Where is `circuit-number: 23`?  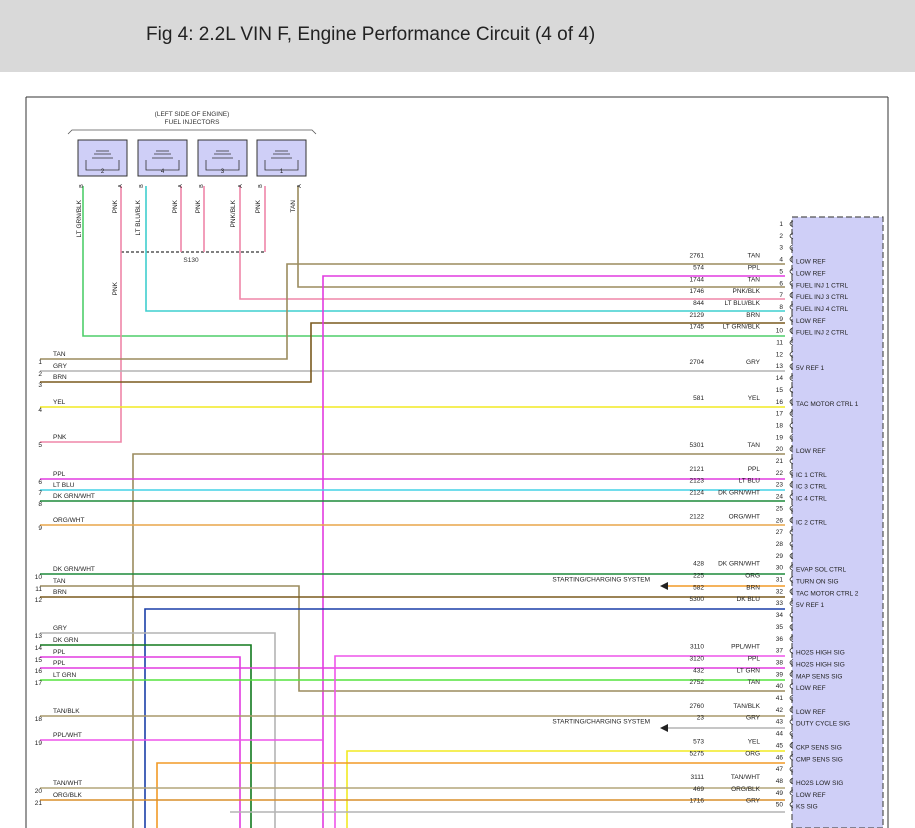 circuit-number: 23 is located at coordinates (701, 718).